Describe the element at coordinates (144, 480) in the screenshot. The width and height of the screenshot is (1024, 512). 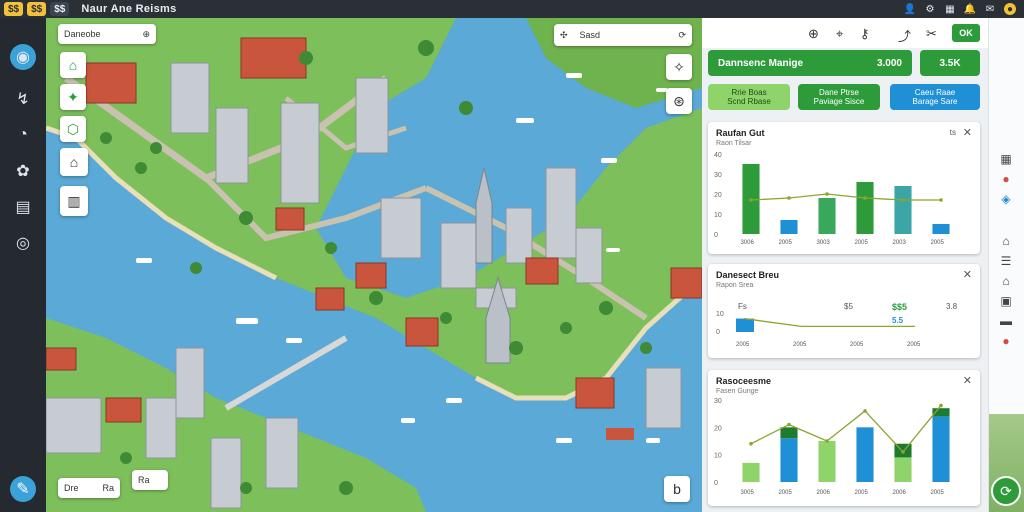
I see `legend-label-b: Ra` at that location.